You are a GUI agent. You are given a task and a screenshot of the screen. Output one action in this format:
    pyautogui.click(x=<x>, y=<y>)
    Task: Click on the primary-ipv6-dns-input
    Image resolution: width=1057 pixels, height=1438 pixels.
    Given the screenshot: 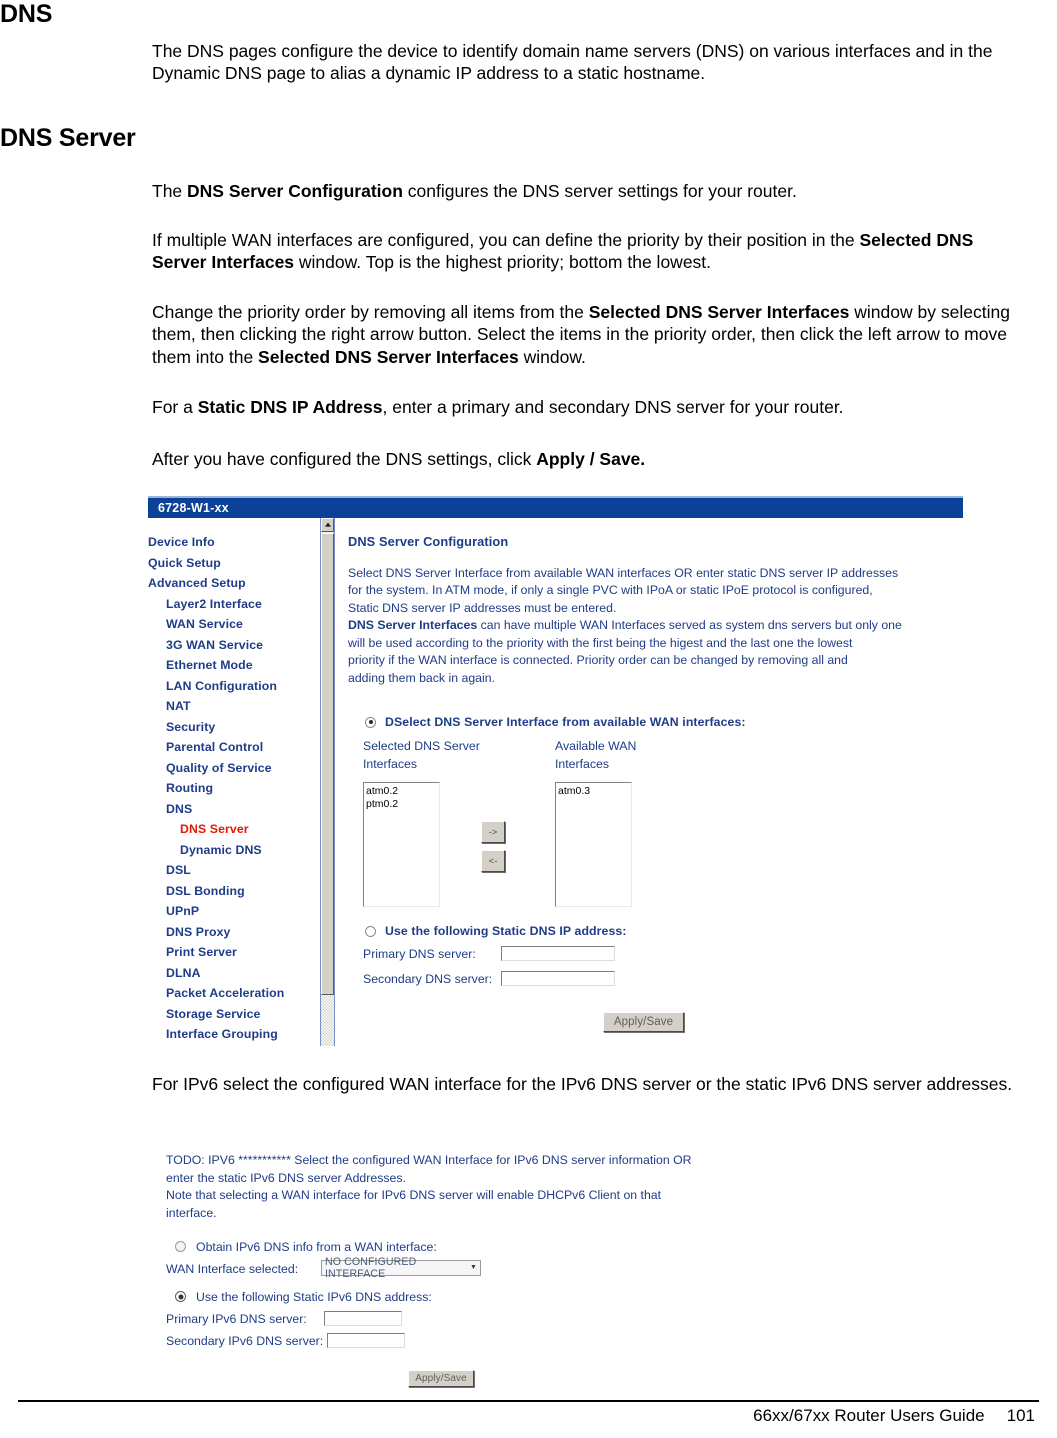 What is the action you would take?
    pyautogui.click(x=363, y=1318)
    